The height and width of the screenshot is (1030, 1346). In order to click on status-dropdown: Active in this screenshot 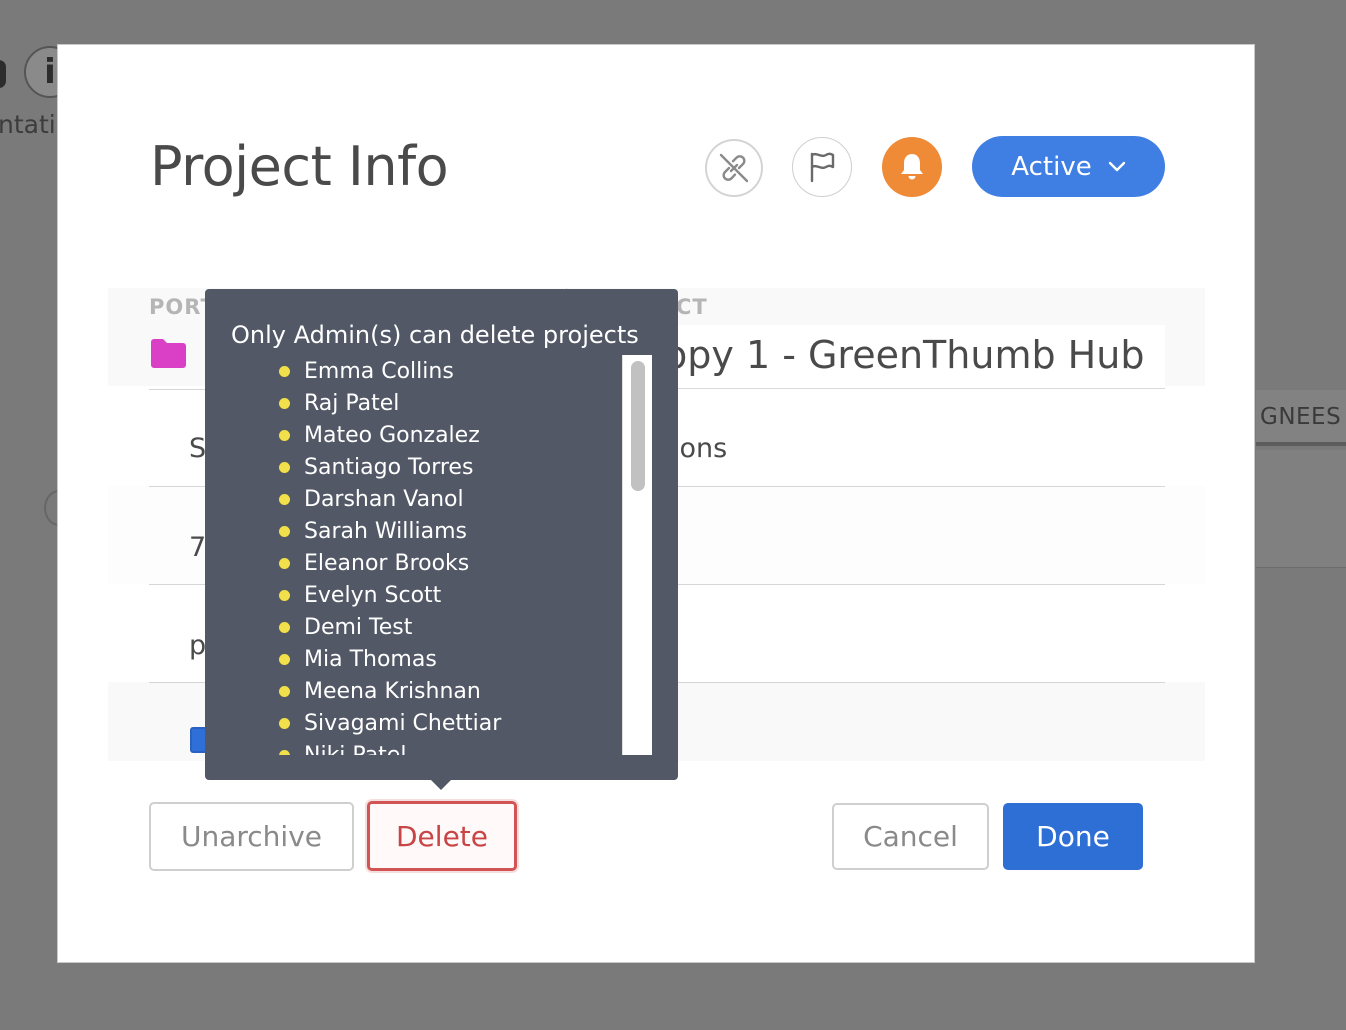, I will do `click(1068, 166)`.